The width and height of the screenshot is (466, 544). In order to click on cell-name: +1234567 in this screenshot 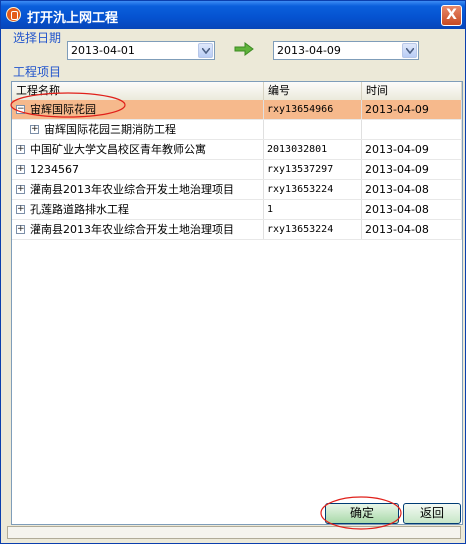, I will do `click(138, 169)`.